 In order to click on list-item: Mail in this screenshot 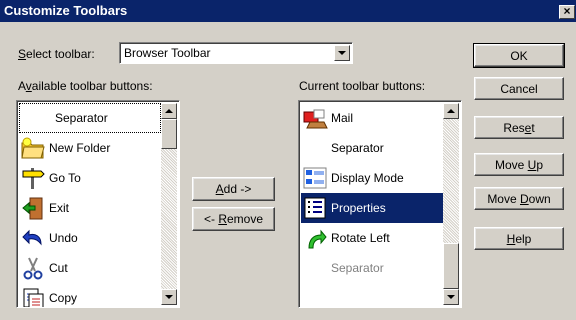, I will do `click(328, 118)`.